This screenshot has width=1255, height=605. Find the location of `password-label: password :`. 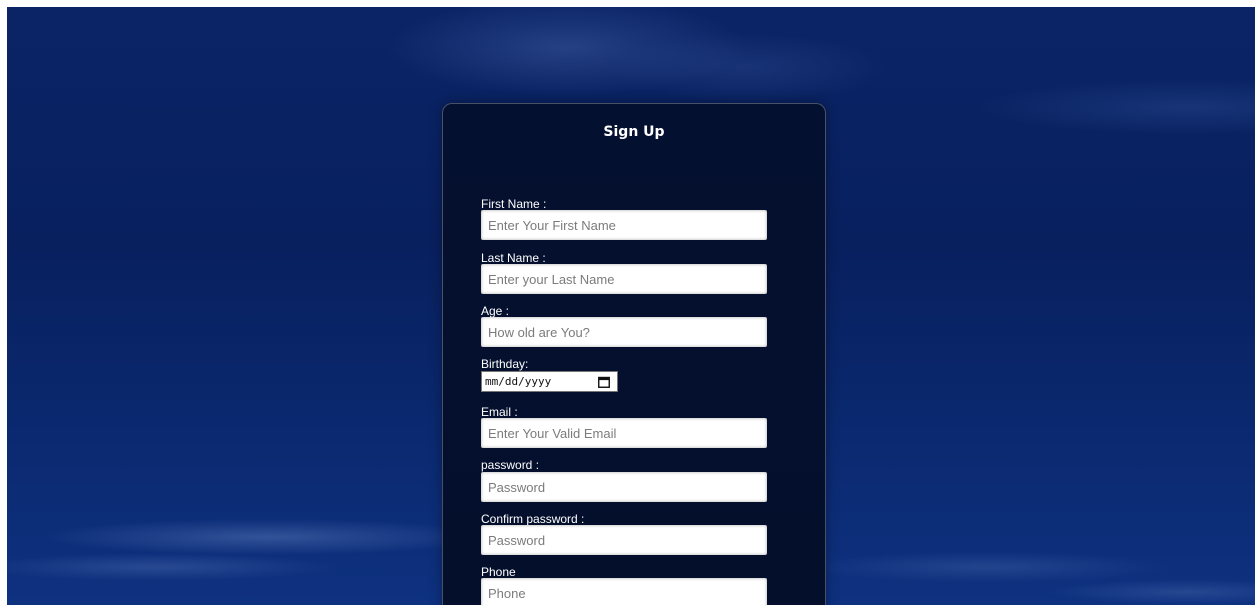

password-label: password : is located at coordinates (510, 465).